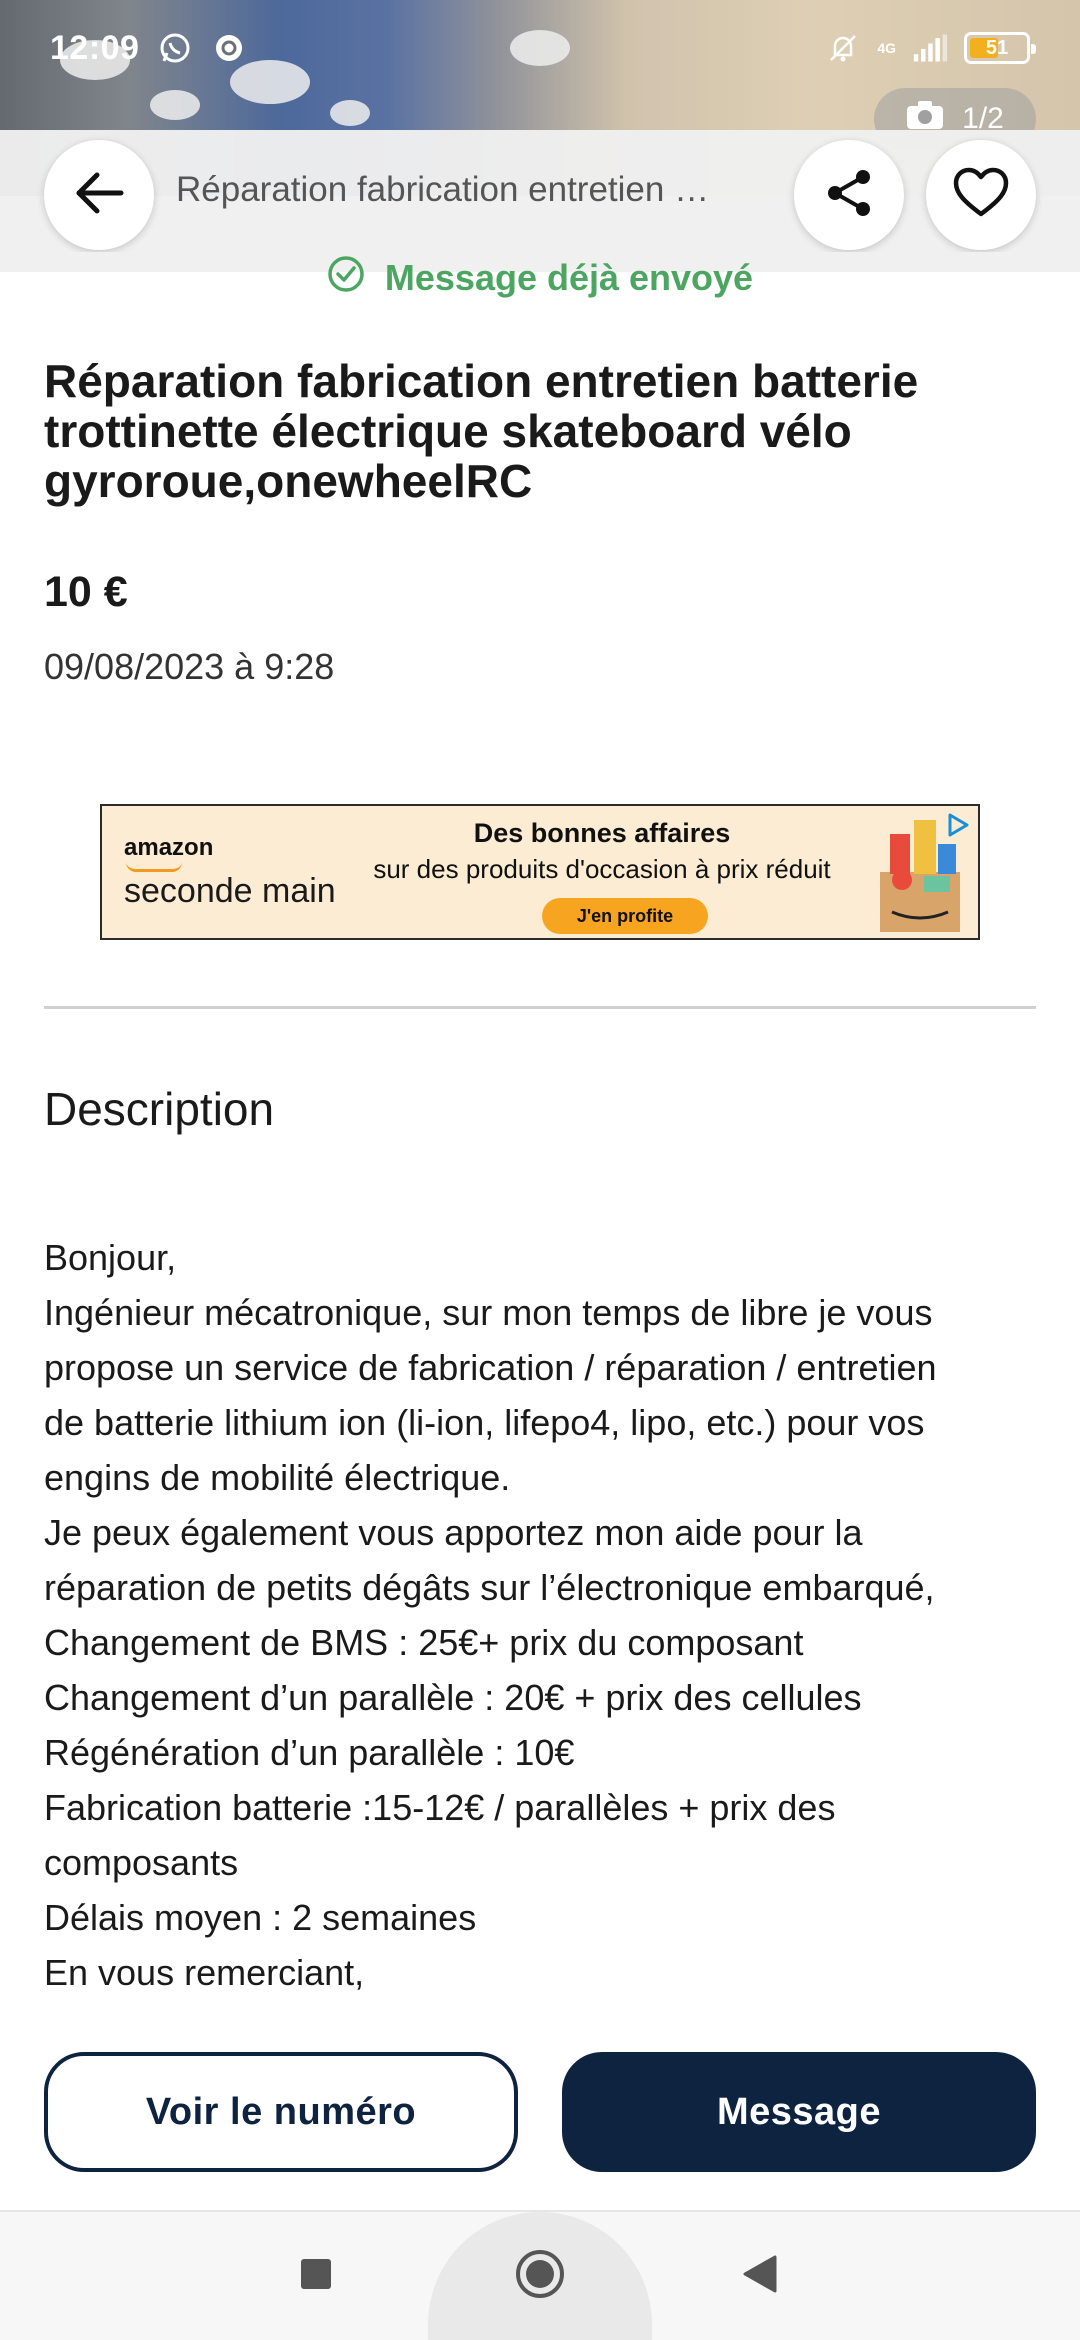  What do you see at coordinates (110, 1257) in the screenshot?
I see `description-line: Bonjour,` at bounding box center [110, 1257].